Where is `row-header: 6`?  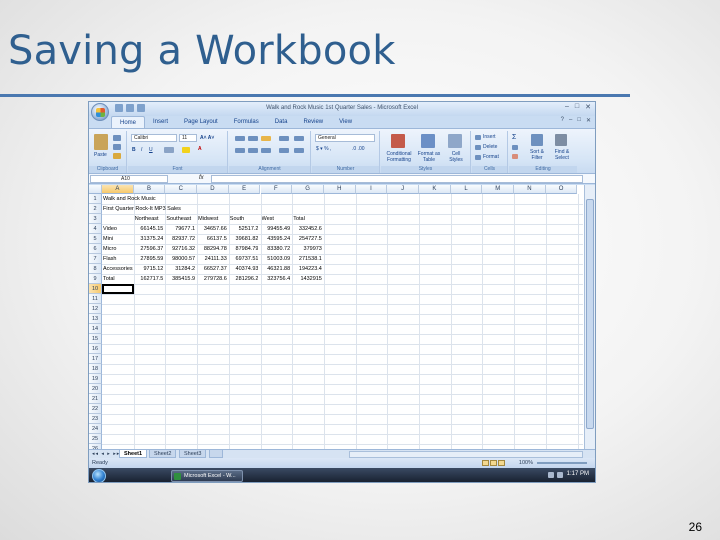 row-header: 6 is located at coordinates (95, 249).